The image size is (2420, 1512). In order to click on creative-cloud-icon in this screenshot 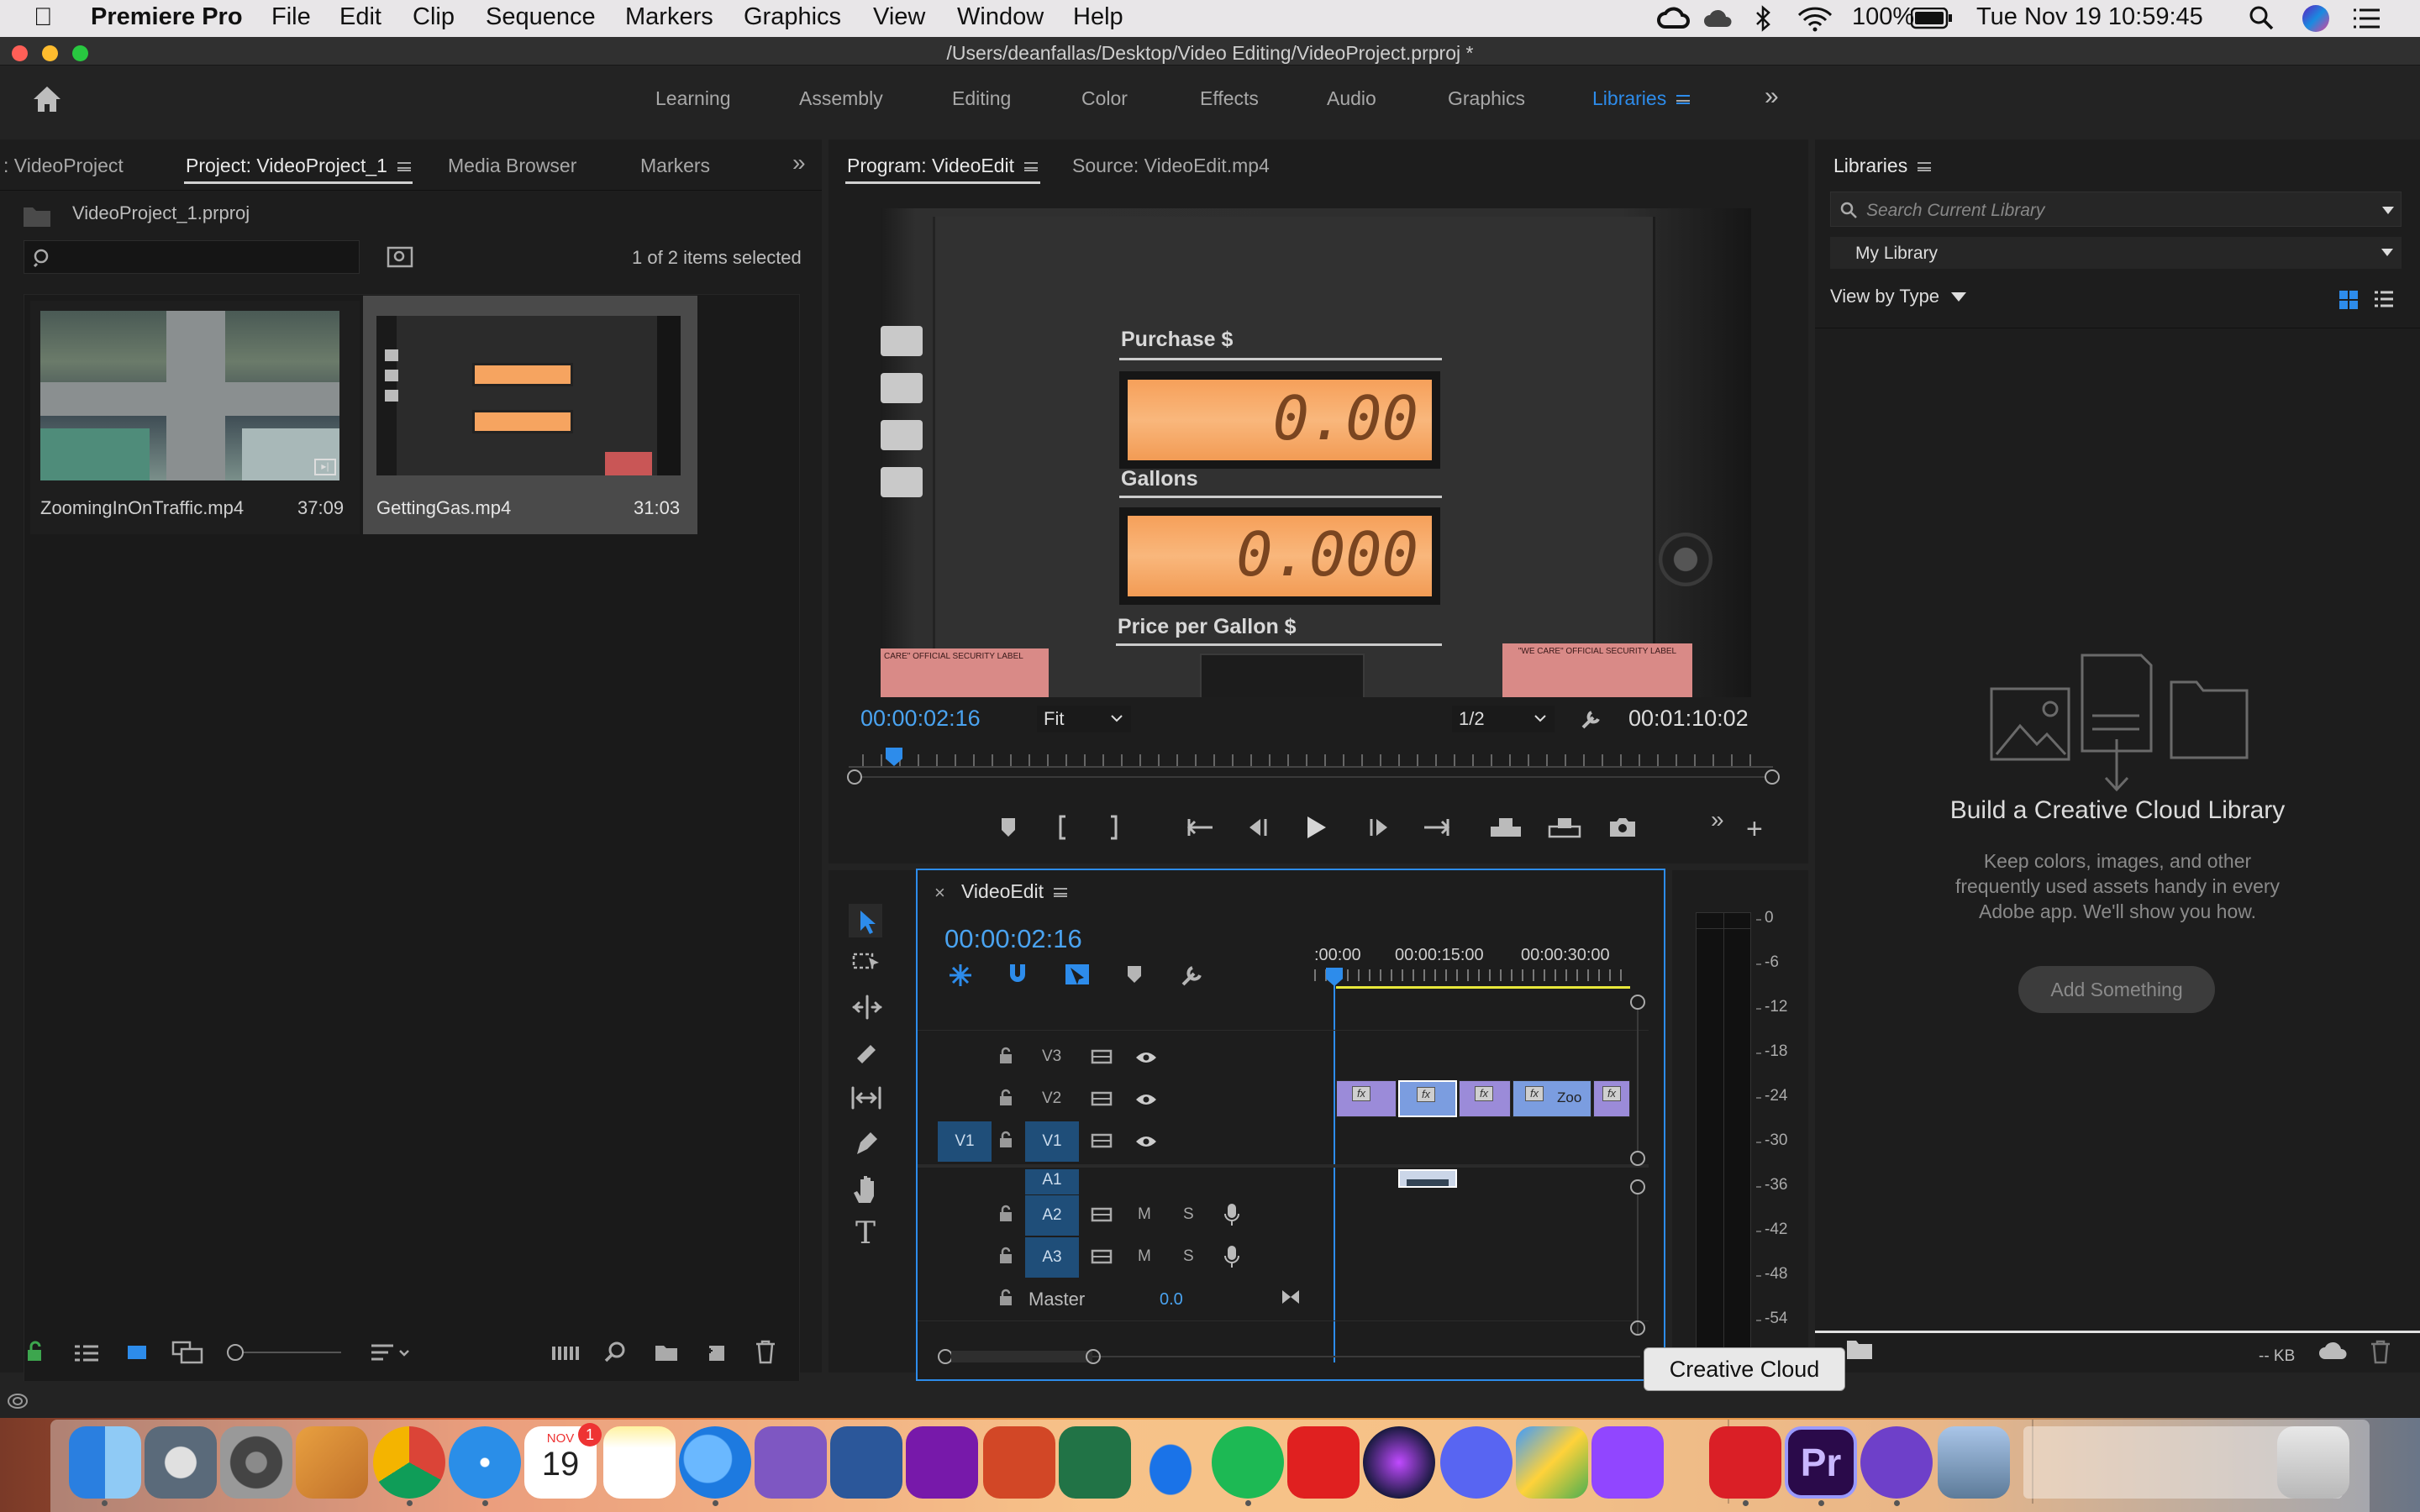, I will do `click(1745, 1462)`.